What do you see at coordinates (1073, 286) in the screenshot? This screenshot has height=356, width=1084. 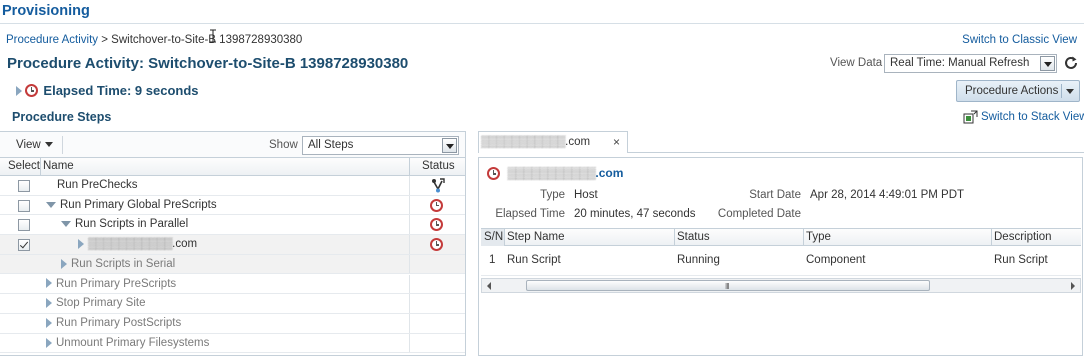 I see `scroll-right-icon` at bounding box center [1073, 286].